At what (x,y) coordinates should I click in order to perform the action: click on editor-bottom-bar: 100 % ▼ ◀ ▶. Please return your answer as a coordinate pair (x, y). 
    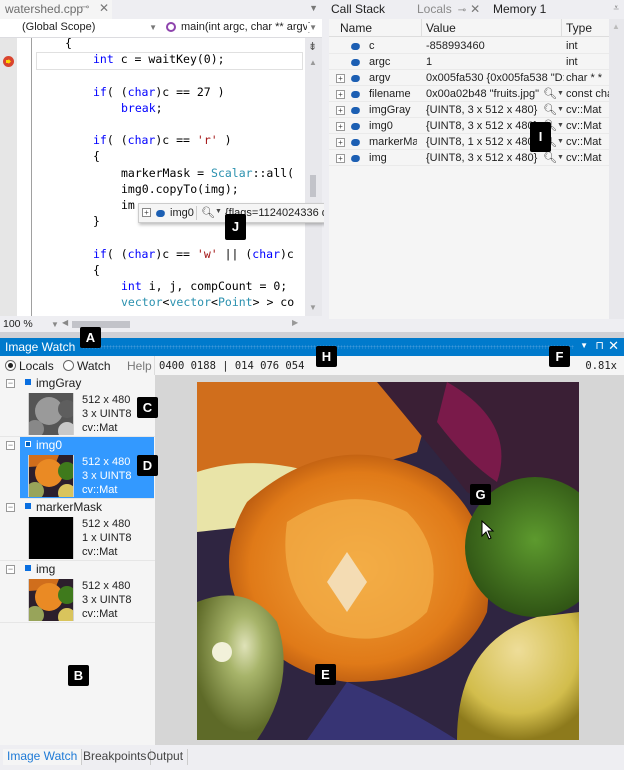
    Looking at the image, I should click on (161, 324).